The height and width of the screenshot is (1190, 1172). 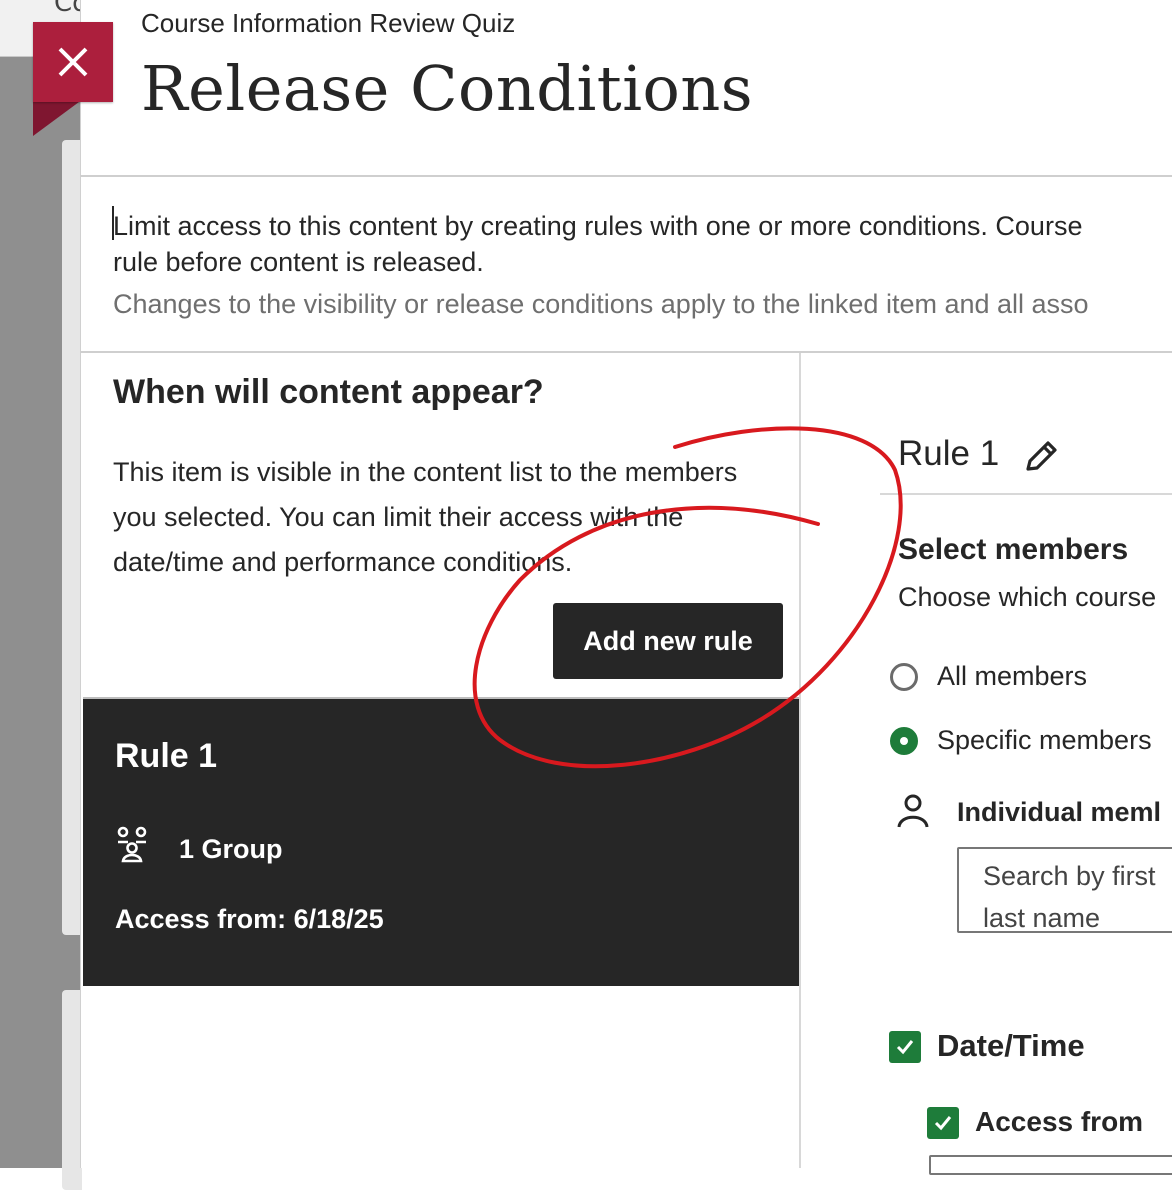 I want to click on individual-members-label: Individual meml, so click(x=1059, y=812).